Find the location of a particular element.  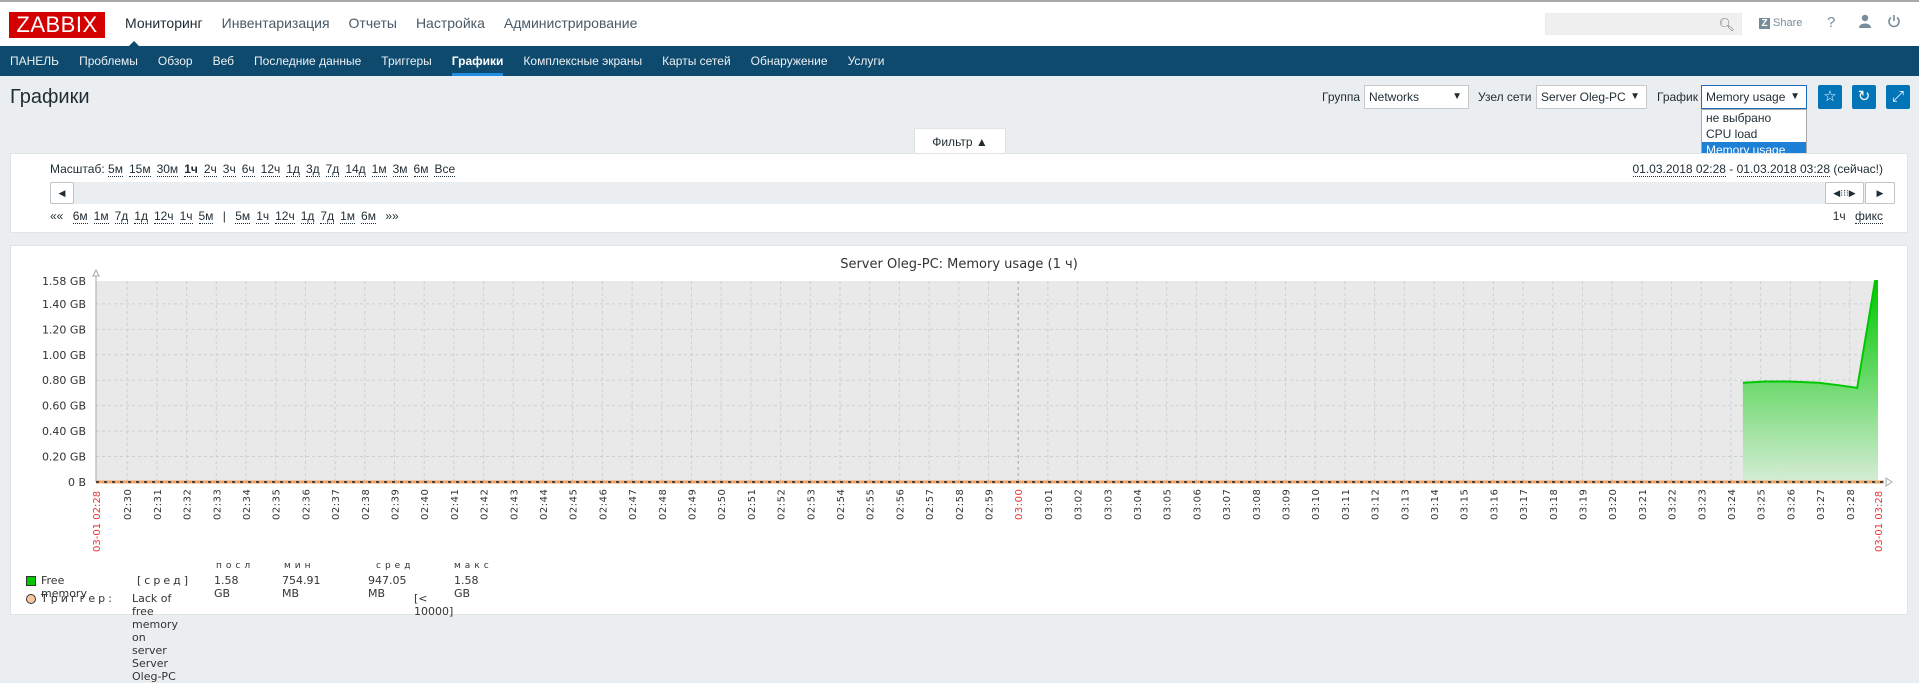

logout-icon is located at coordinates (1894, 23).